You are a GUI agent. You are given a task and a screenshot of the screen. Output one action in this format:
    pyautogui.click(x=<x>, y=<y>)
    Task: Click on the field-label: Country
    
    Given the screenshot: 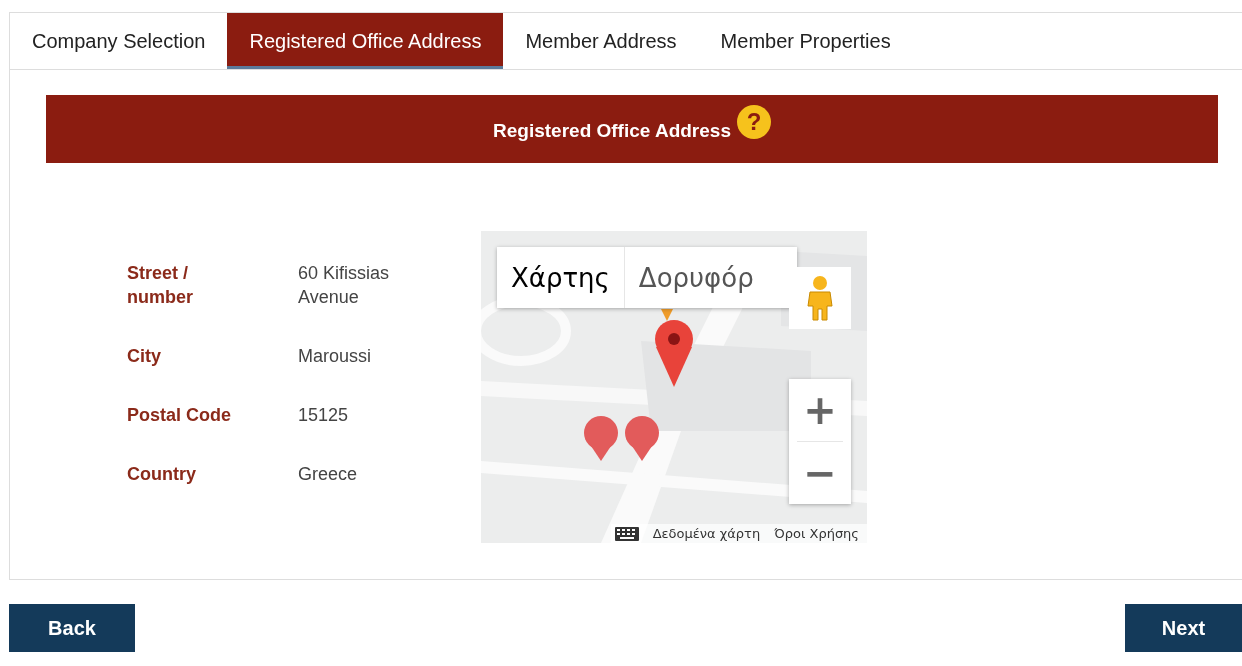 What is the action you would take?
    pyautogui.click(x=162, y=474)
    